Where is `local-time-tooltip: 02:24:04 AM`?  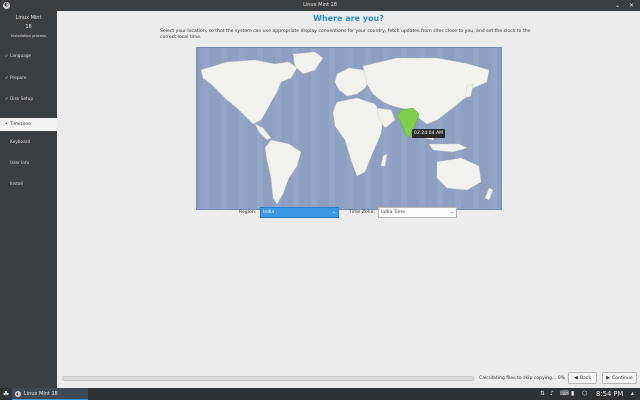
local-time-tooltip: 02:24:04 AM is located at coordinates (428, 133).